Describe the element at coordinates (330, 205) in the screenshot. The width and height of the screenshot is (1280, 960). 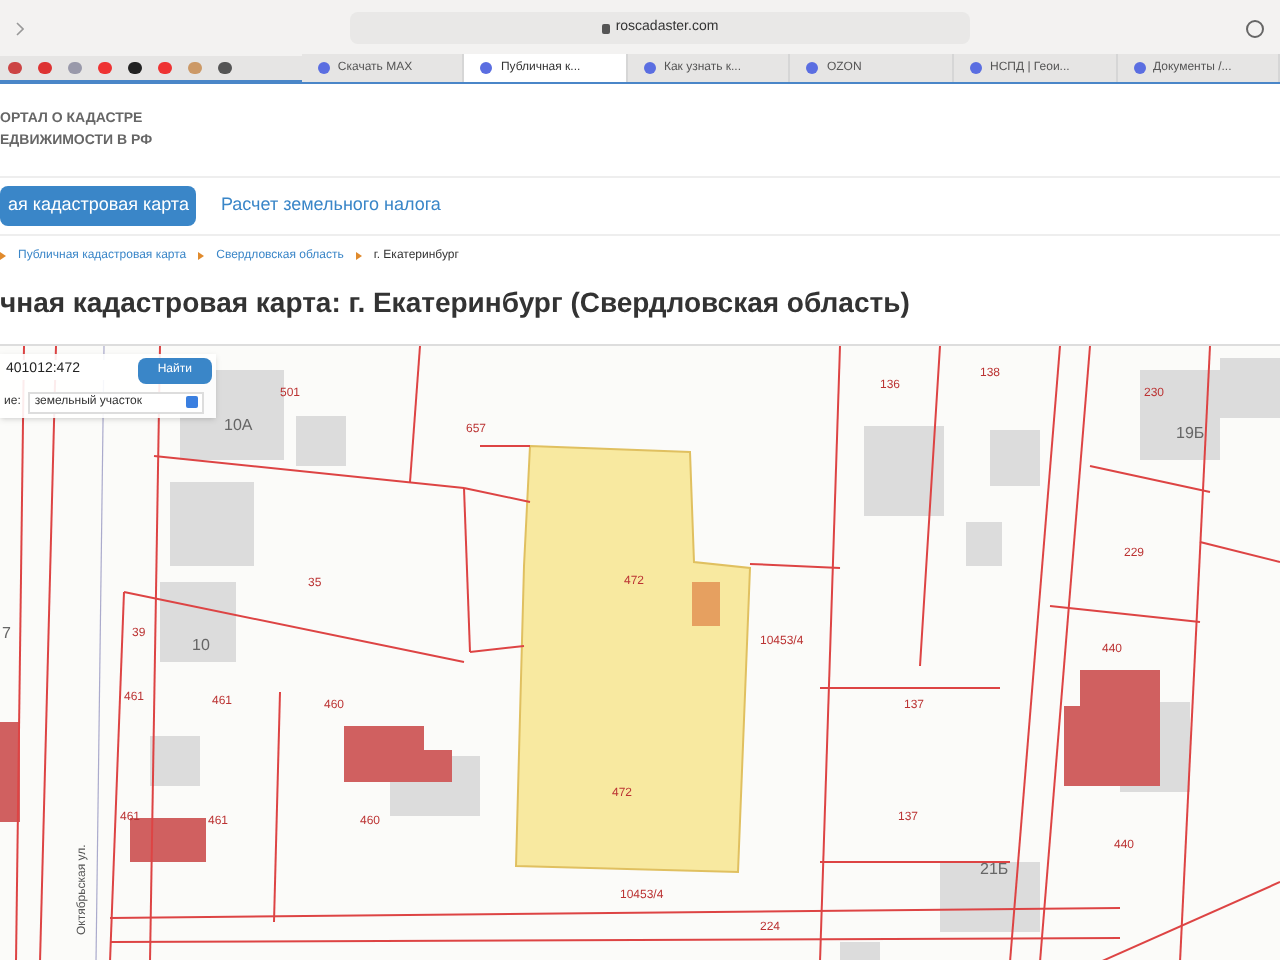
I see `nav-tab: Расчет земельного налога` at that location.